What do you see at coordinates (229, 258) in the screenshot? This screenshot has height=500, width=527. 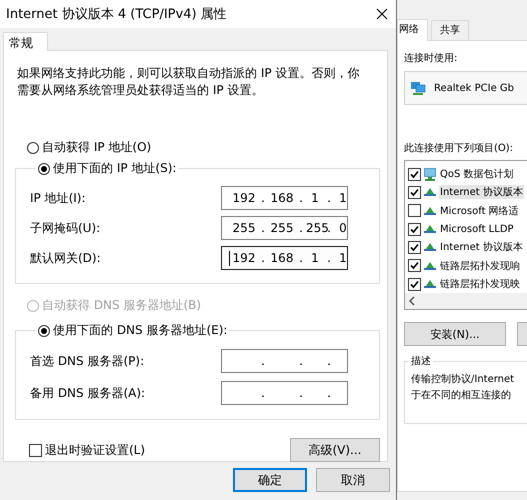 I see `text-cursor` at bounding box center [229, 258].